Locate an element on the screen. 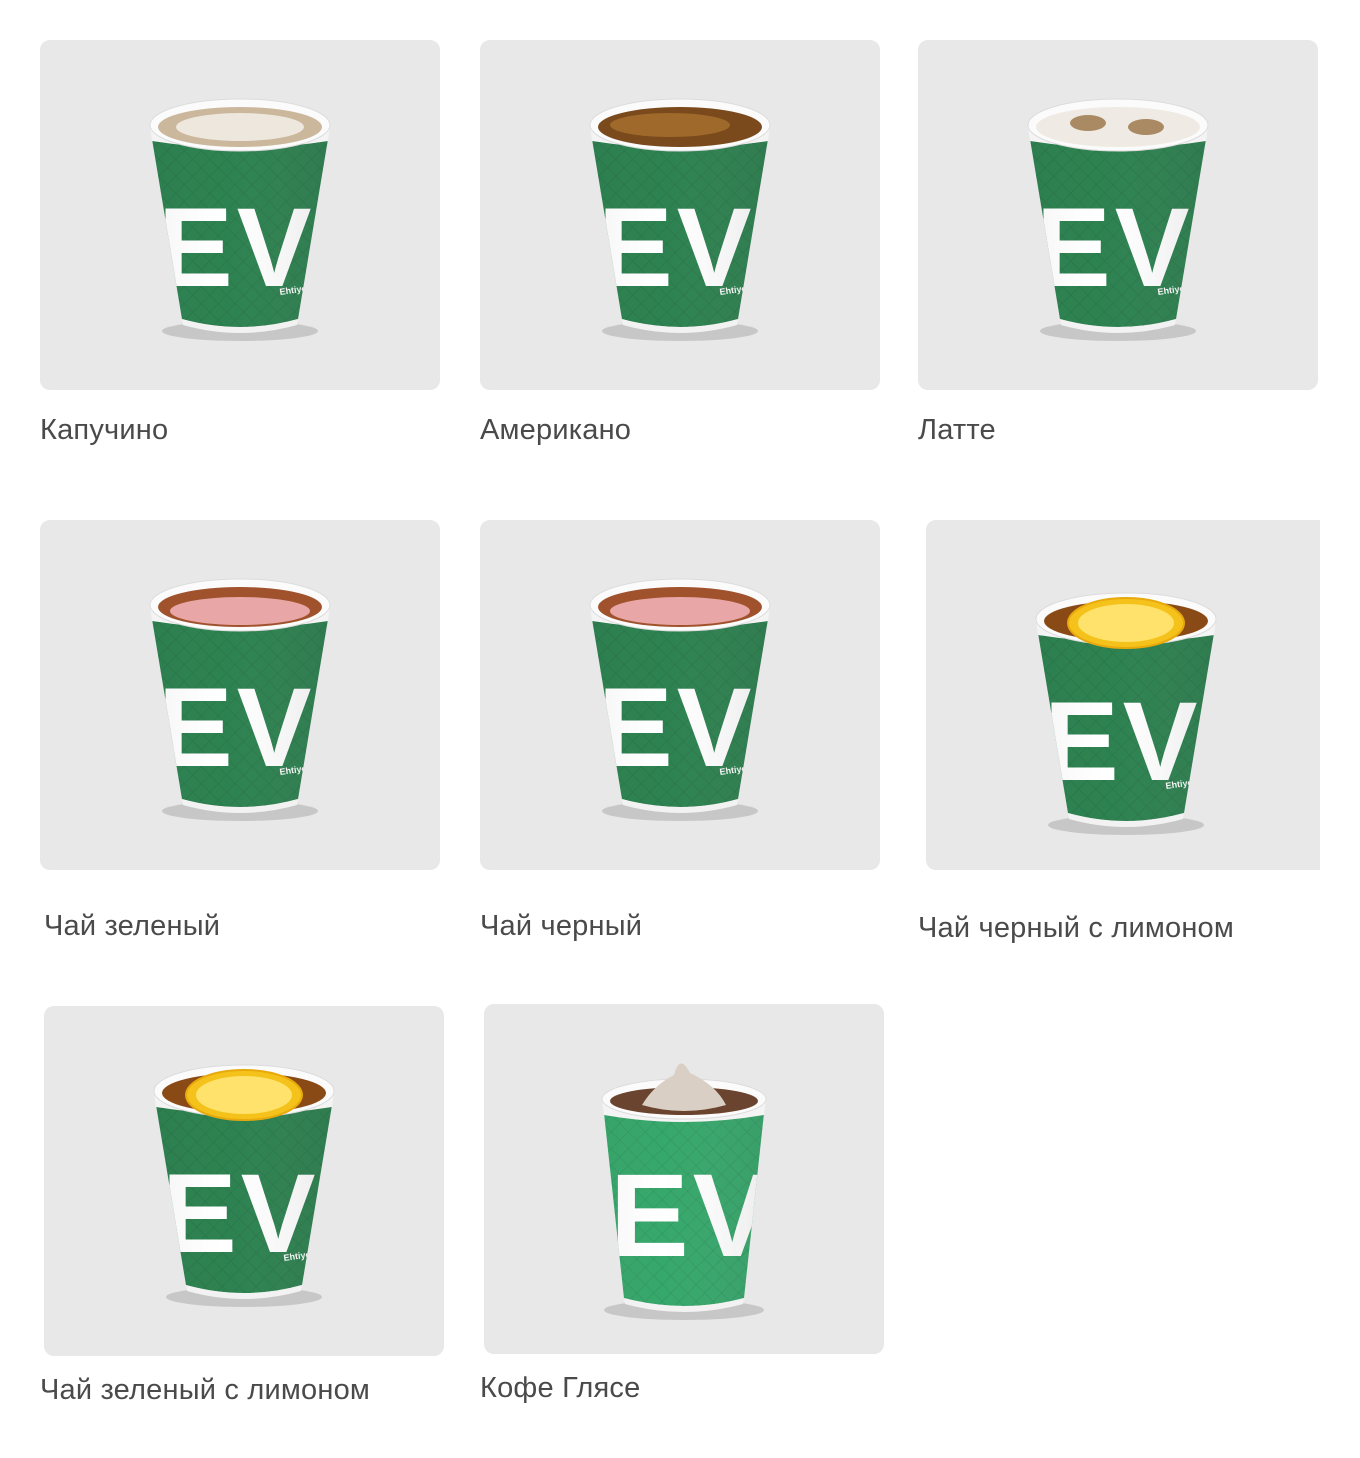 This screenshot has width=1360, height=1458. cup-sleeve: EVO is located at coordinates (684, 1209).